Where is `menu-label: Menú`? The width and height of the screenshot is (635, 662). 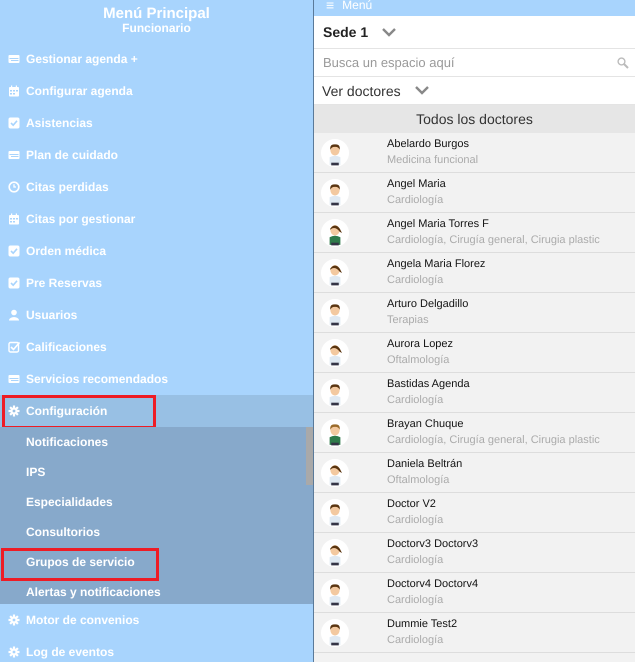 menu-label: Menú is located at coordinates (357, 6).